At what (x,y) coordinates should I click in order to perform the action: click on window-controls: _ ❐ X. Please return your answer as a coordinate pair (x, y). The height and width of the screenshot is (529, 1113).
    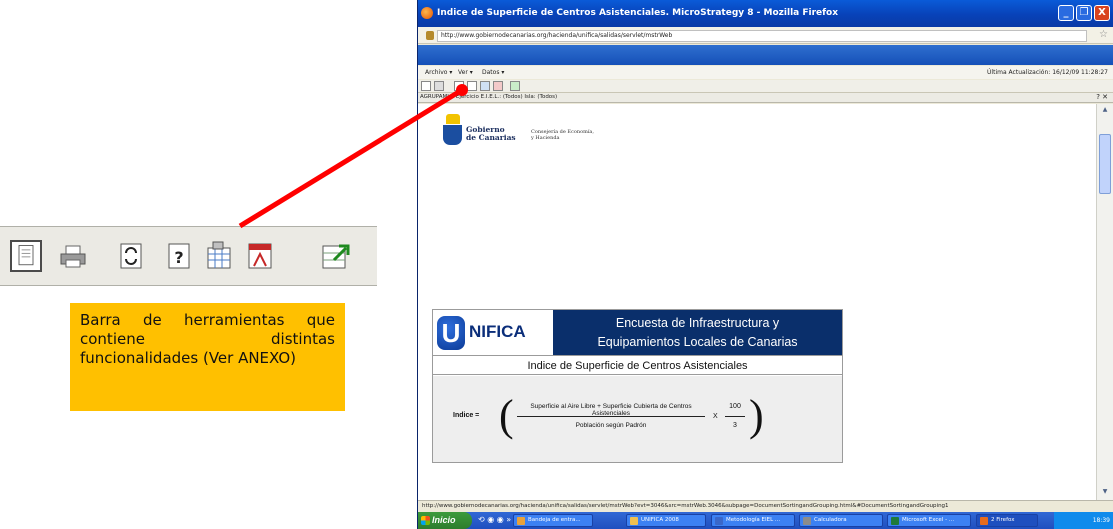
    Looking at the image, I should click on (1084, 13).